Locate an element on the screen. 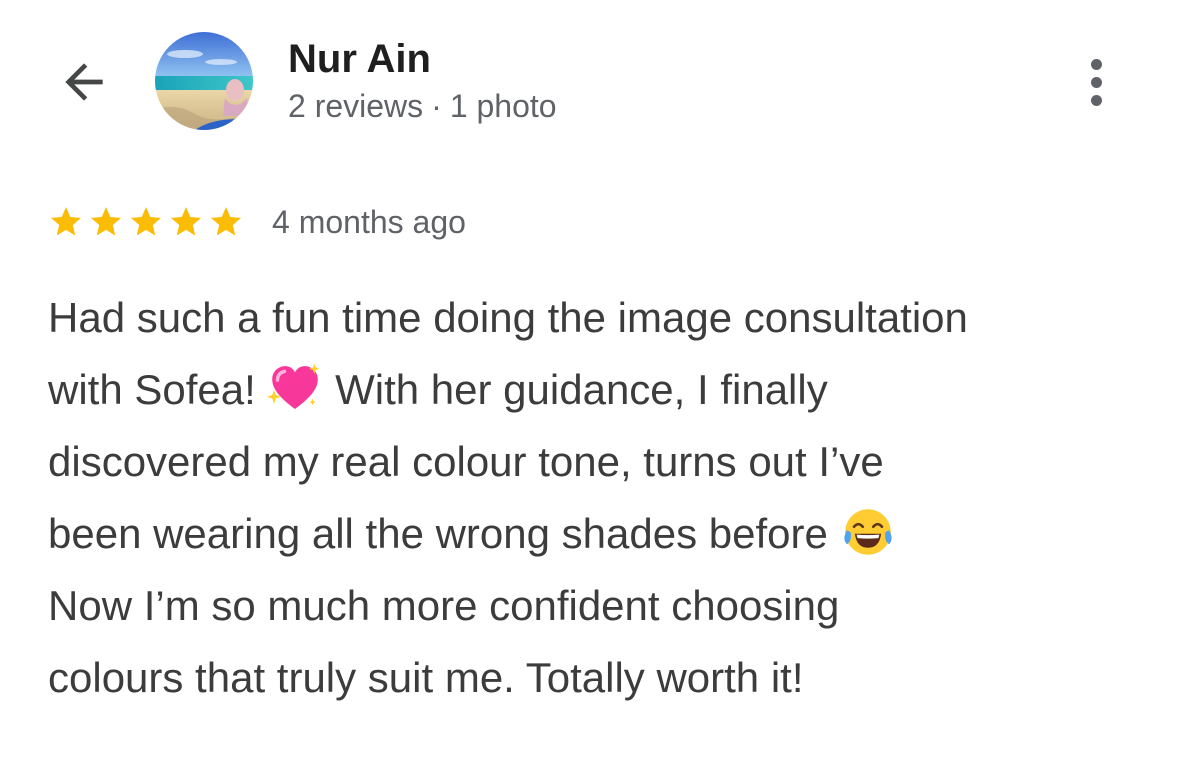 This screenshot has height=769, width=1179. star-rating is located at coordinates (148, 222).